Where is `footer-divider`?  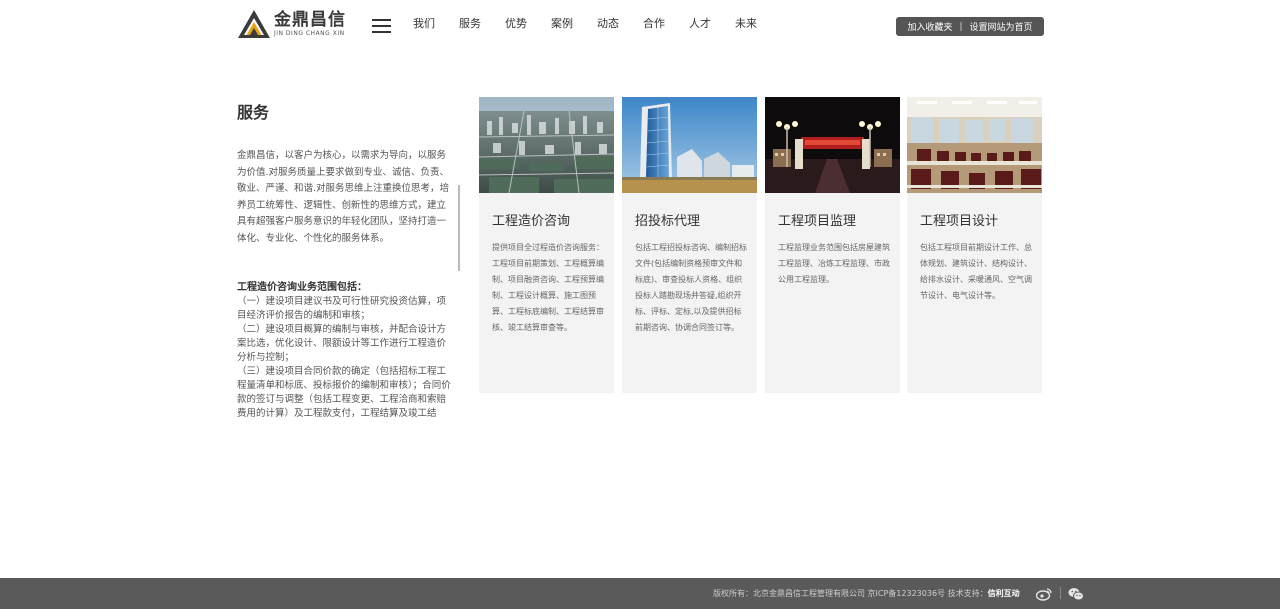 footer-divider is located at coordinates (1060, 593).